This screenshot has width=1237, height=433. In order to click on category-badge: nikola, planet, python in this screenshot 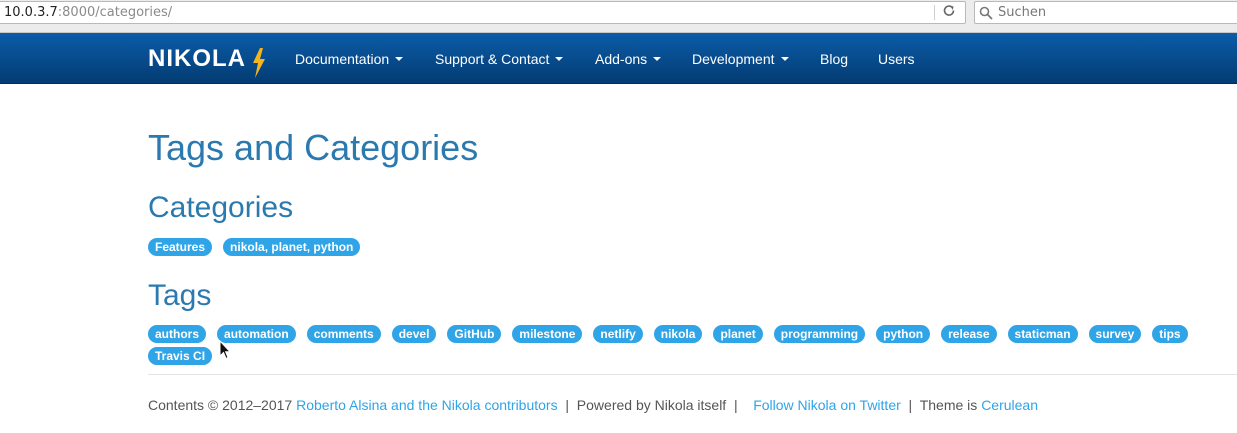, I will do `click(292, 247)`.